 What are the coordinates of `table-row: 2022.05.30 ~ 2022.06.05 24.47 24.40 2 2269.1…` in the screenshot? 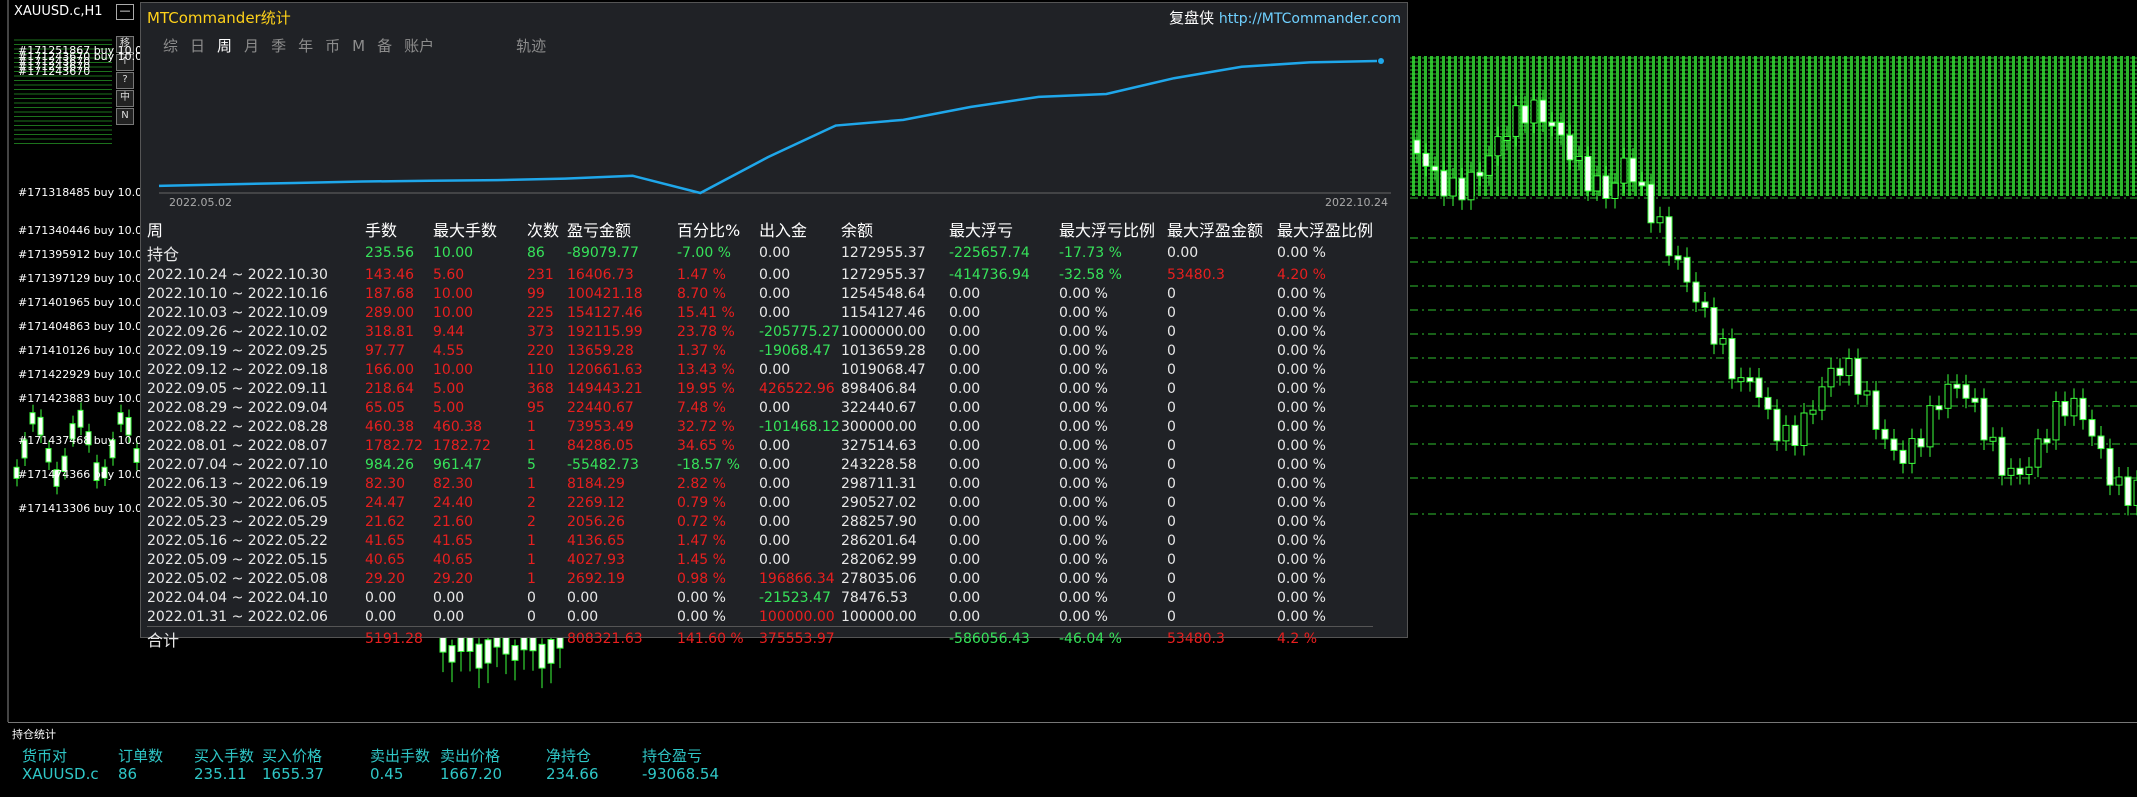 It's located at (760, 502).